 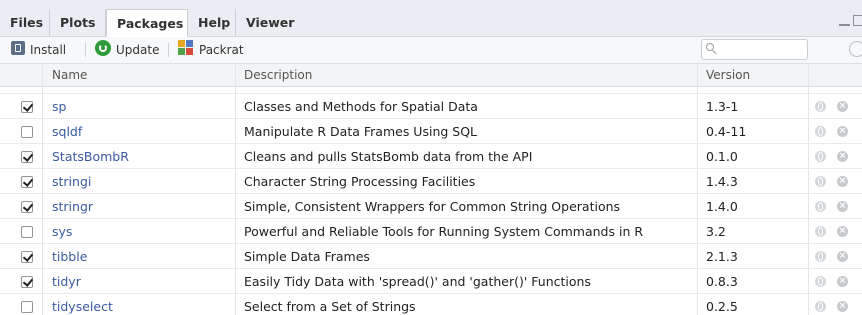 What do you see at coordinates (431, 256) in the screenshot?
I see `table-row: tibble Simple Data Frames 2.1.3 ×` at bounding box center [431, 256].